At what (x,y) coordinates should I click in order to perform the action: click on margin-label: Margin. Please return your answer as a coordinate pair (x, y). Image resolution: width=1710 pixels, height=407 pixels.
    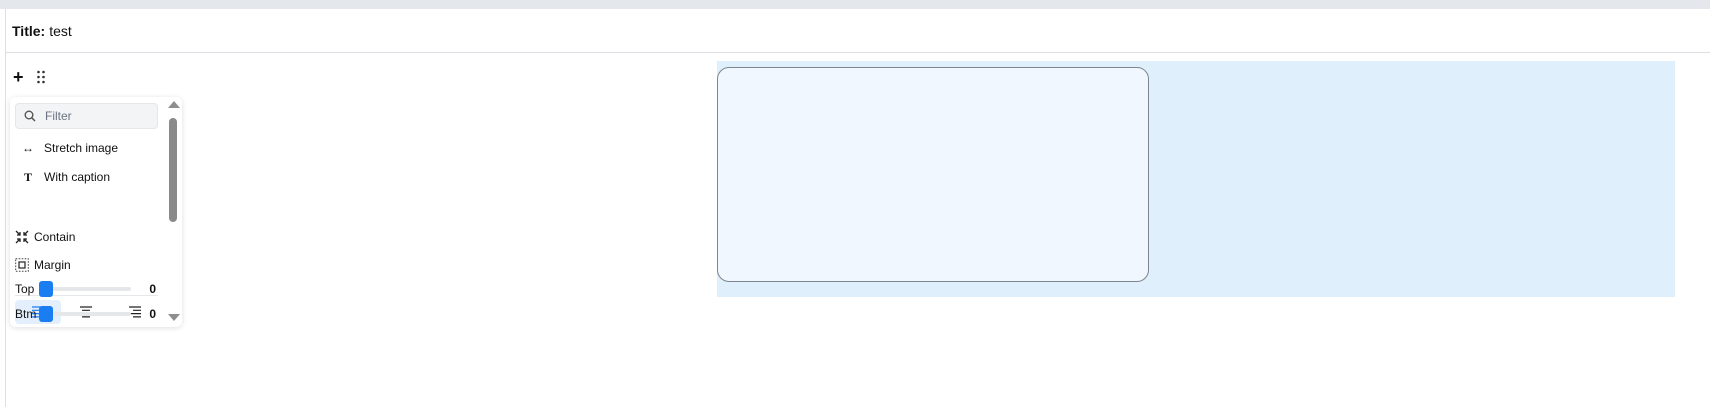
    Looking at the image, I should click on (52, 265).